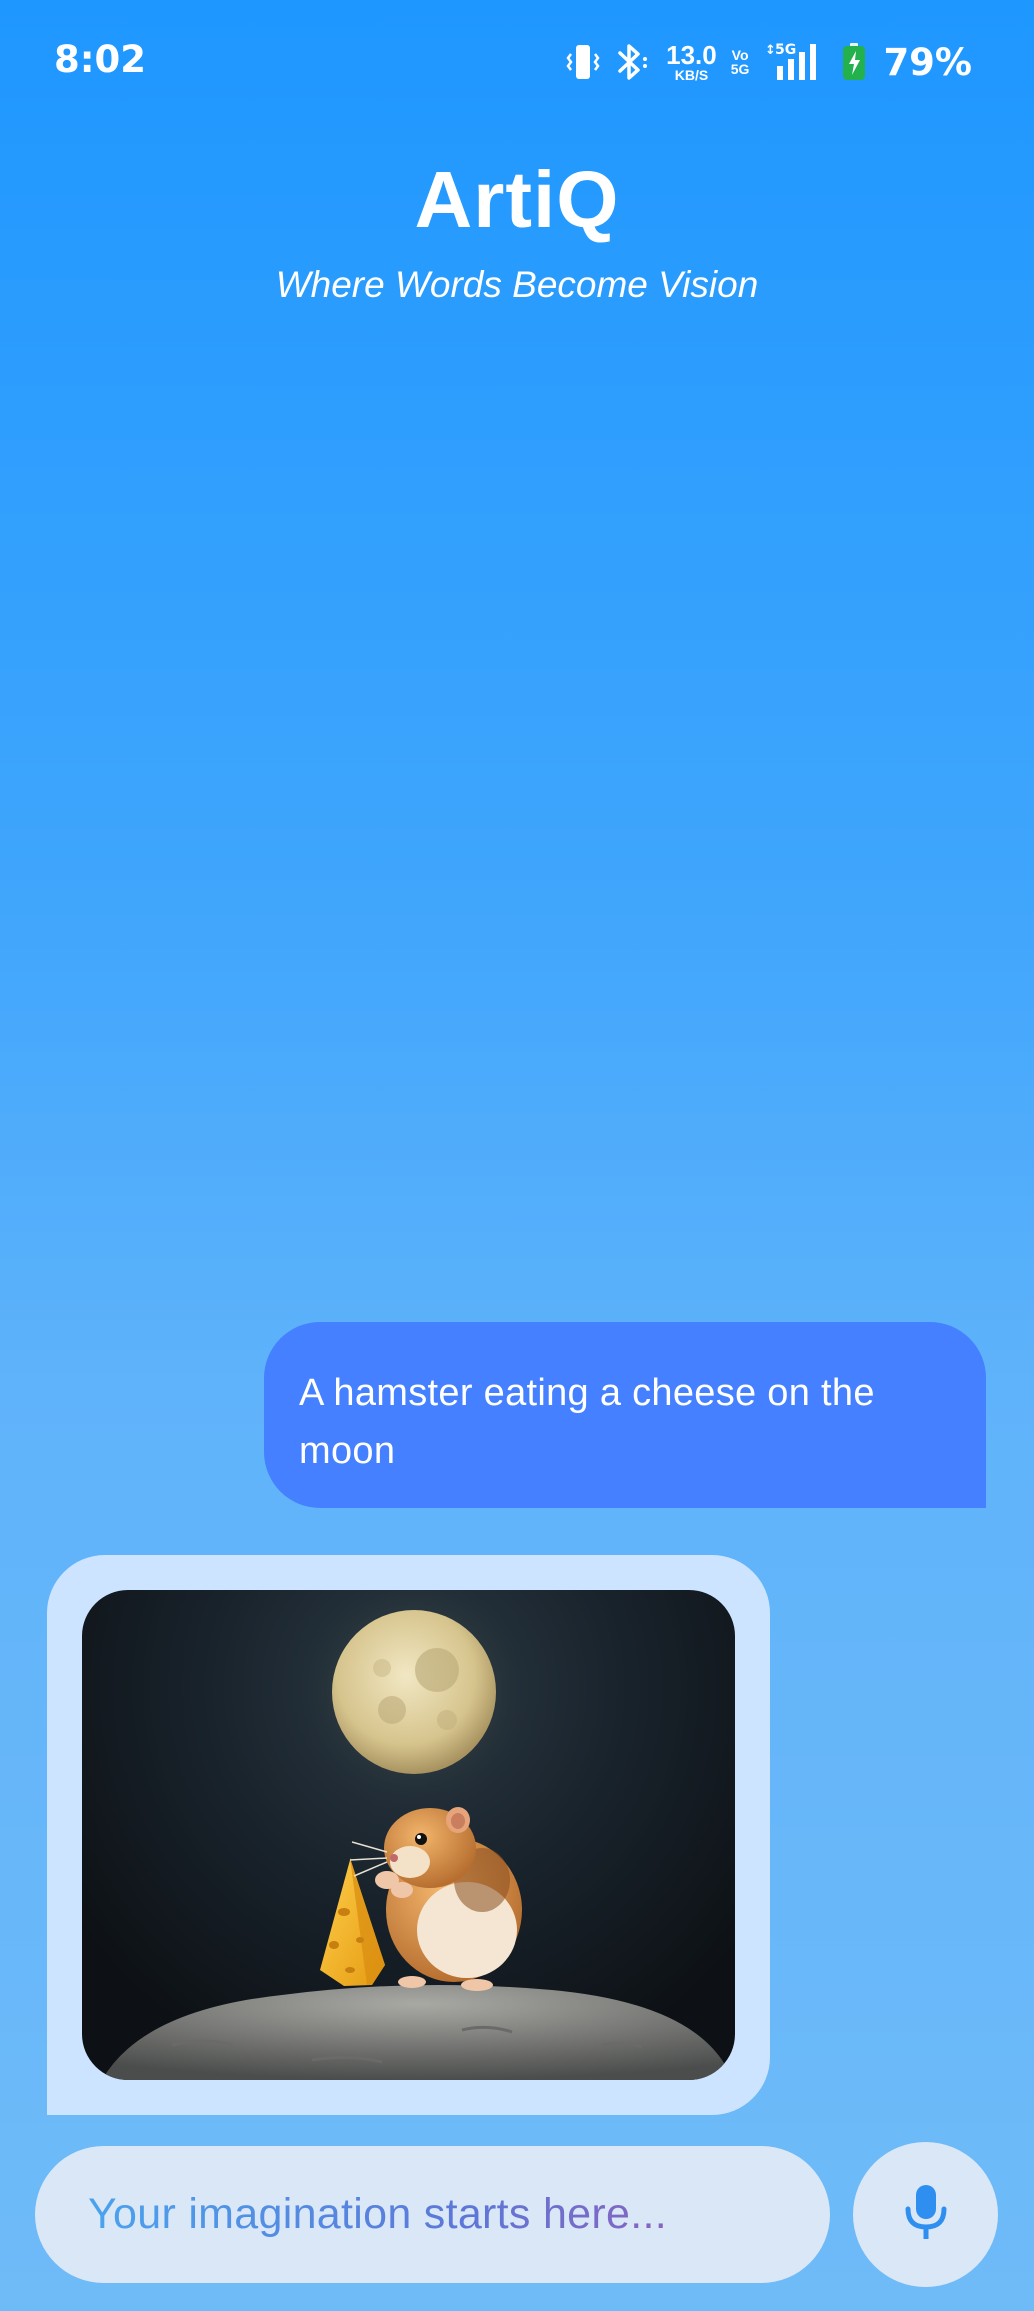 The width and height of the screenshot is (1034, 2311). I want to click on net-speed: 13.0 KB/S, so click(691, 62).